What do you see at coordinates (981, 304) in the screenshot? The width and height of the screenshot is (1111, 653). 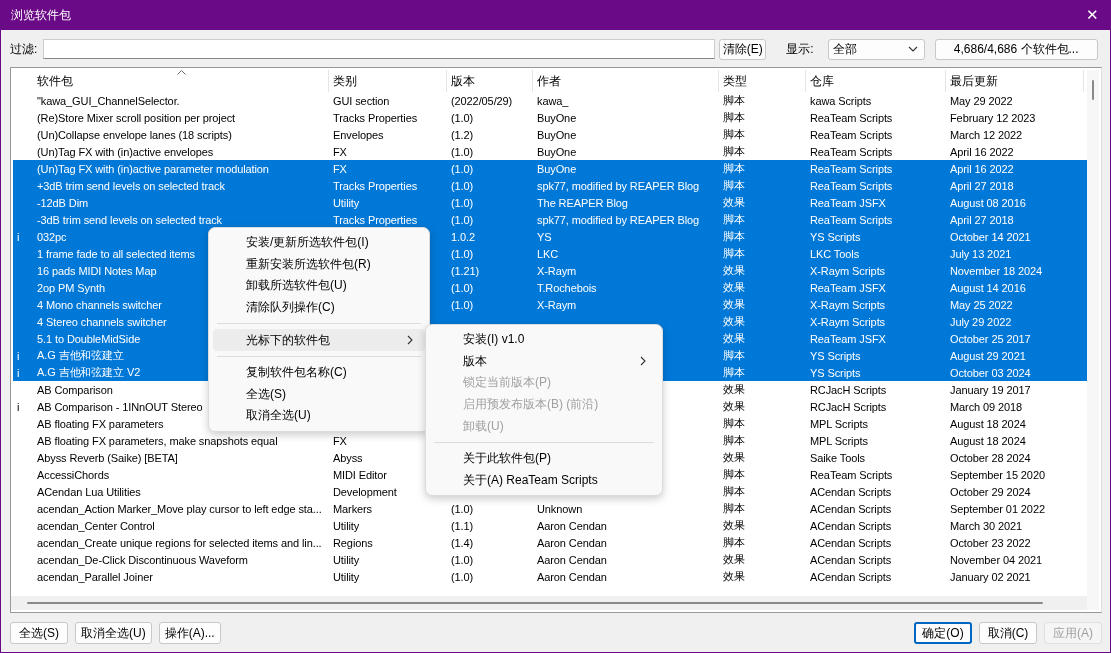 I see `table-cell: May 25 2022` at bounding box center [981, 304].